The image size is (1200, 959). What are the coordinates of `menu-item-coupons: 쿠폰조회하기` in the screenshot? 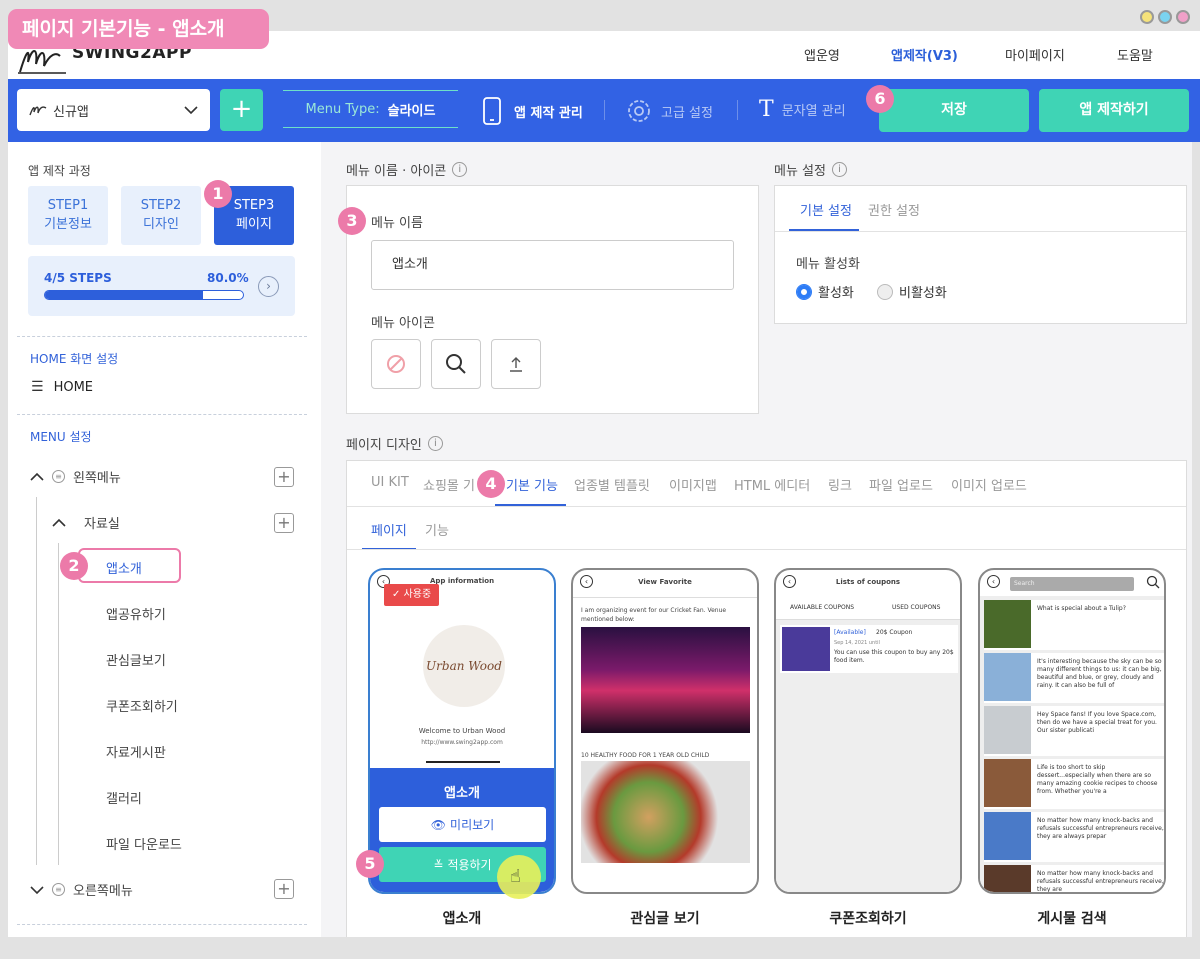 It's located at (142, 705).